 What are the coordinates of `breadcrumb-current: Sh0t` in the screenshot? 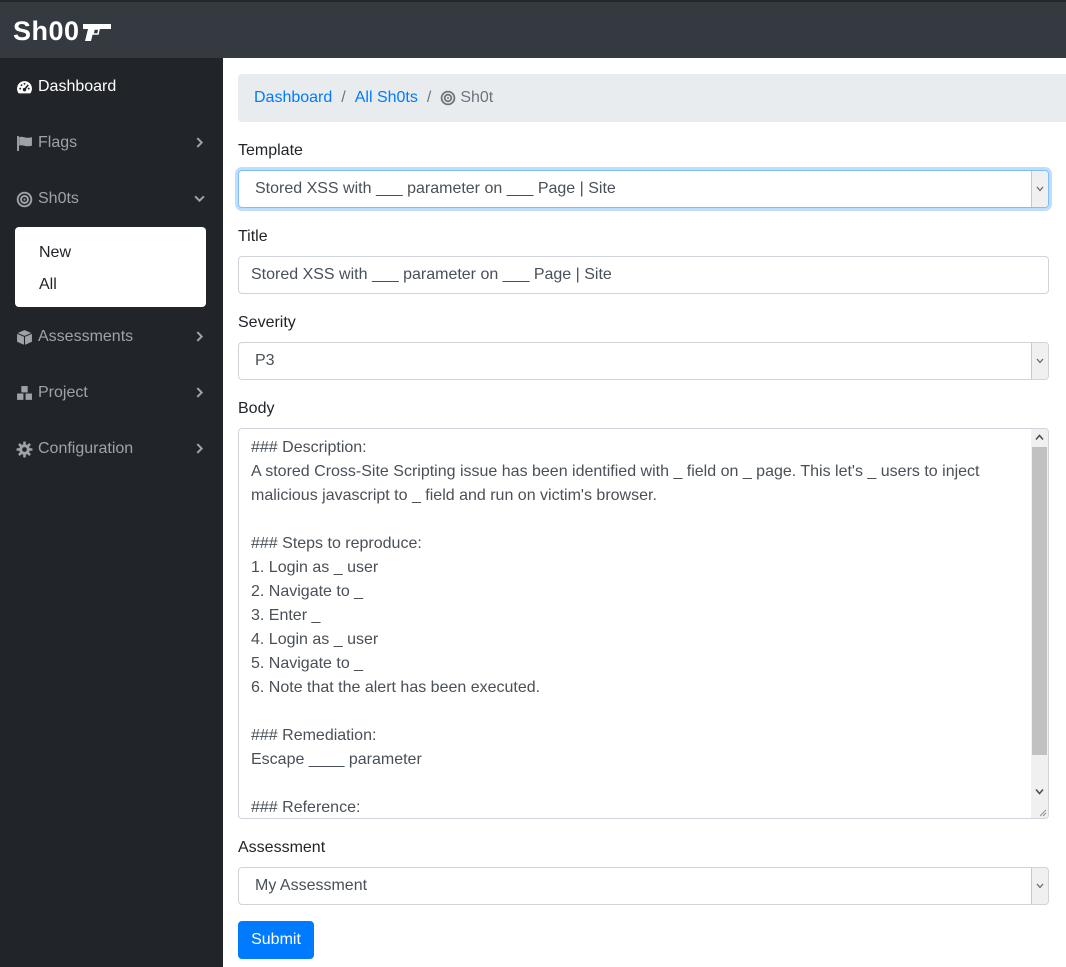 It's located at (466, 98).